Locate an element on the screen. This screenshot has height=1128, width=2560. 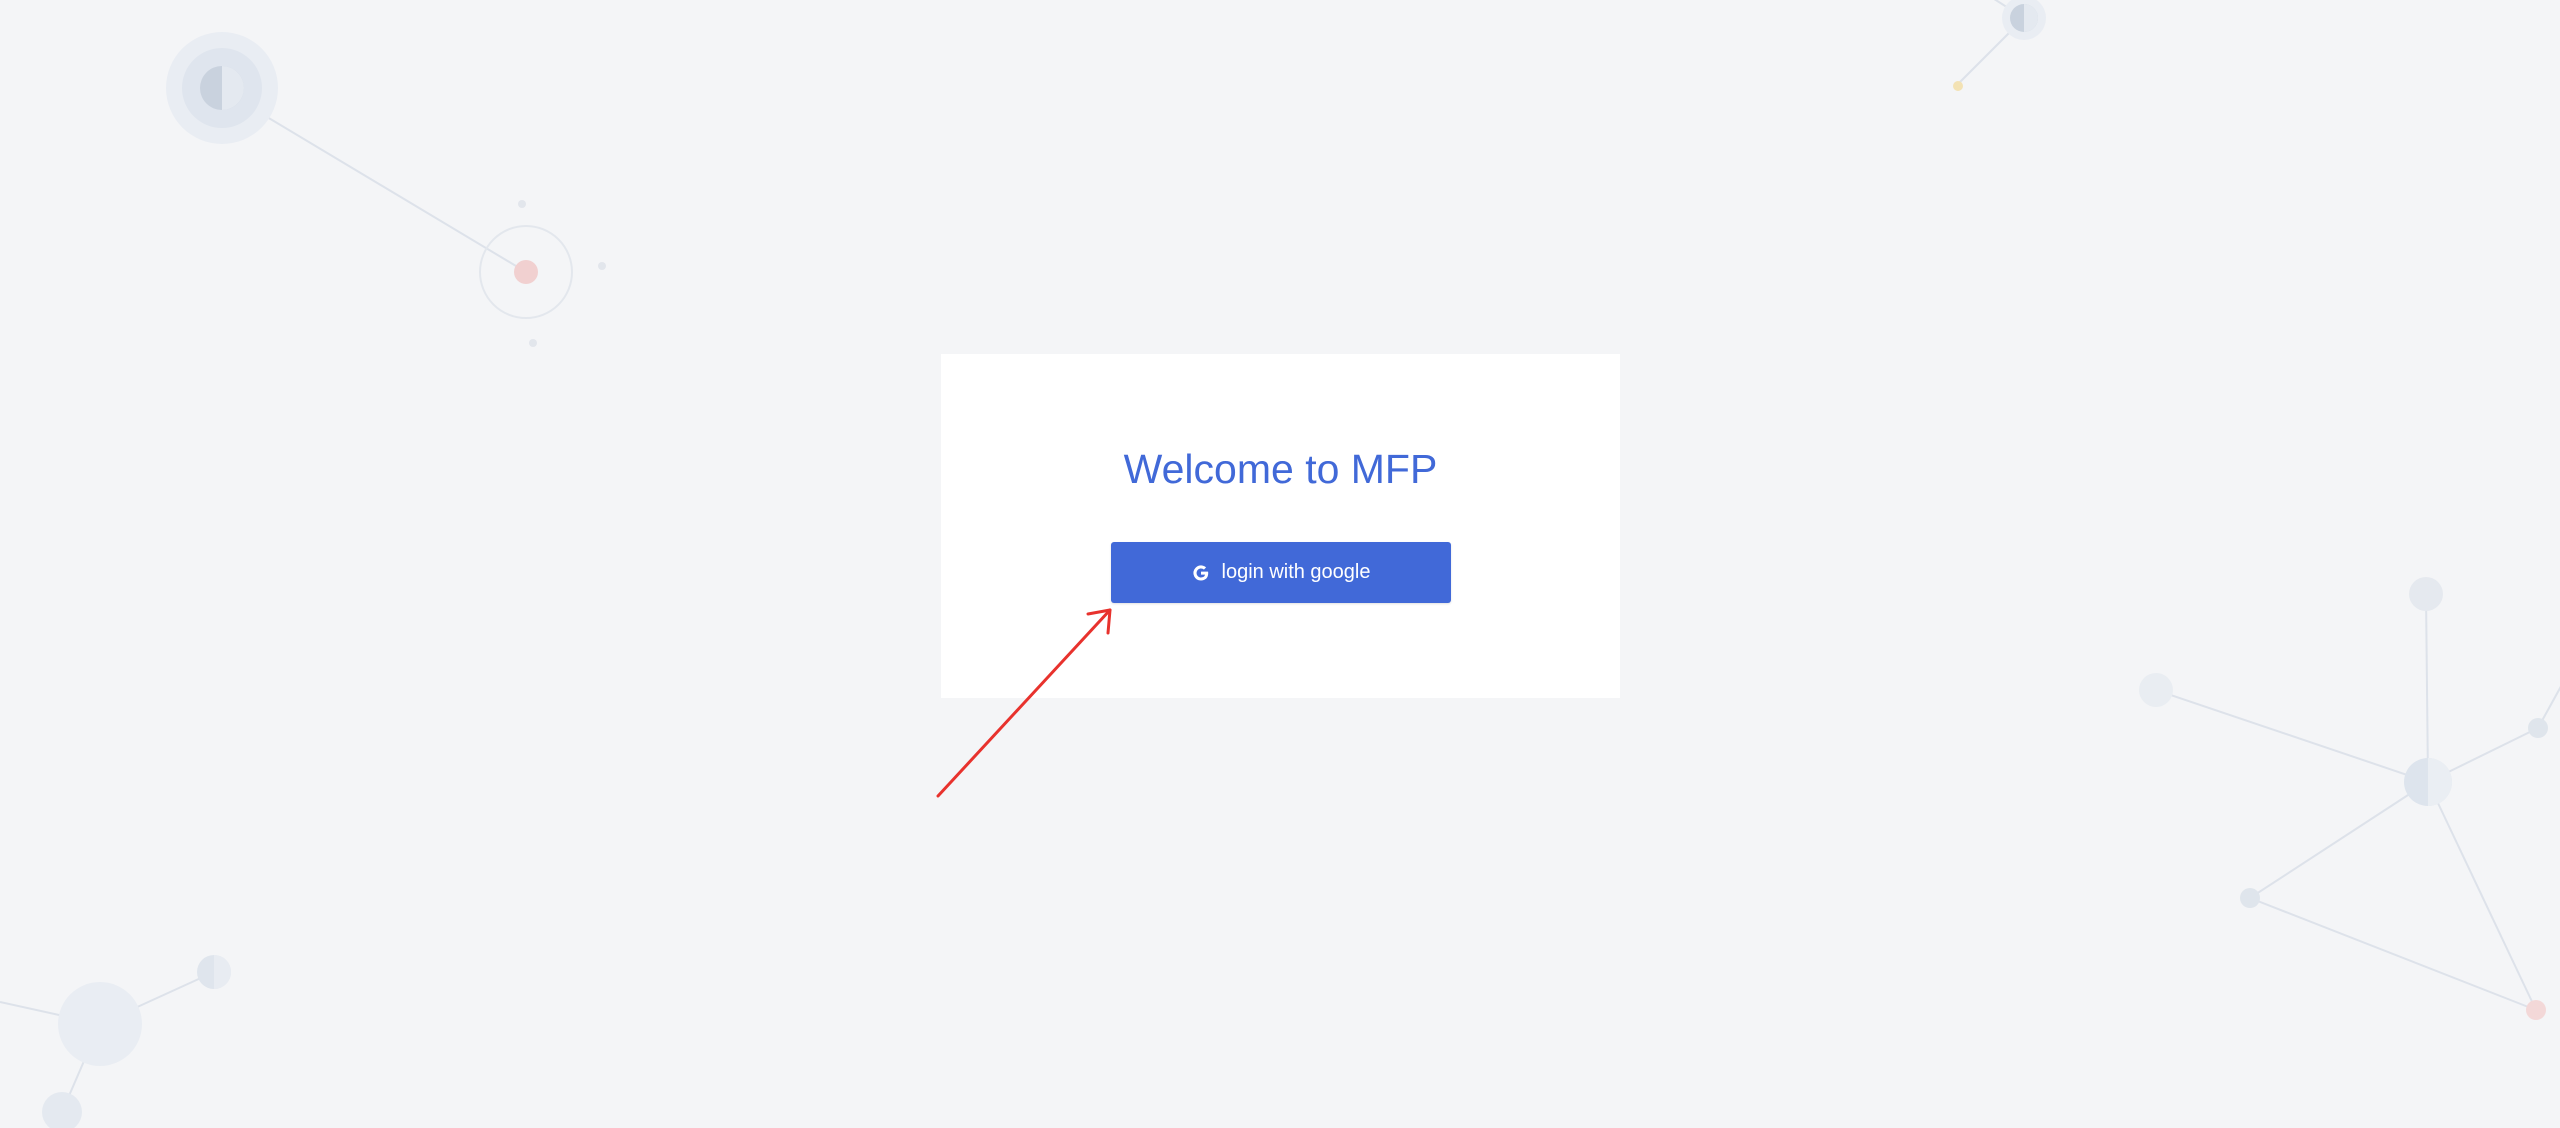
login-card: Welcome to MFP login with google is located at coordinates (1280, 526).